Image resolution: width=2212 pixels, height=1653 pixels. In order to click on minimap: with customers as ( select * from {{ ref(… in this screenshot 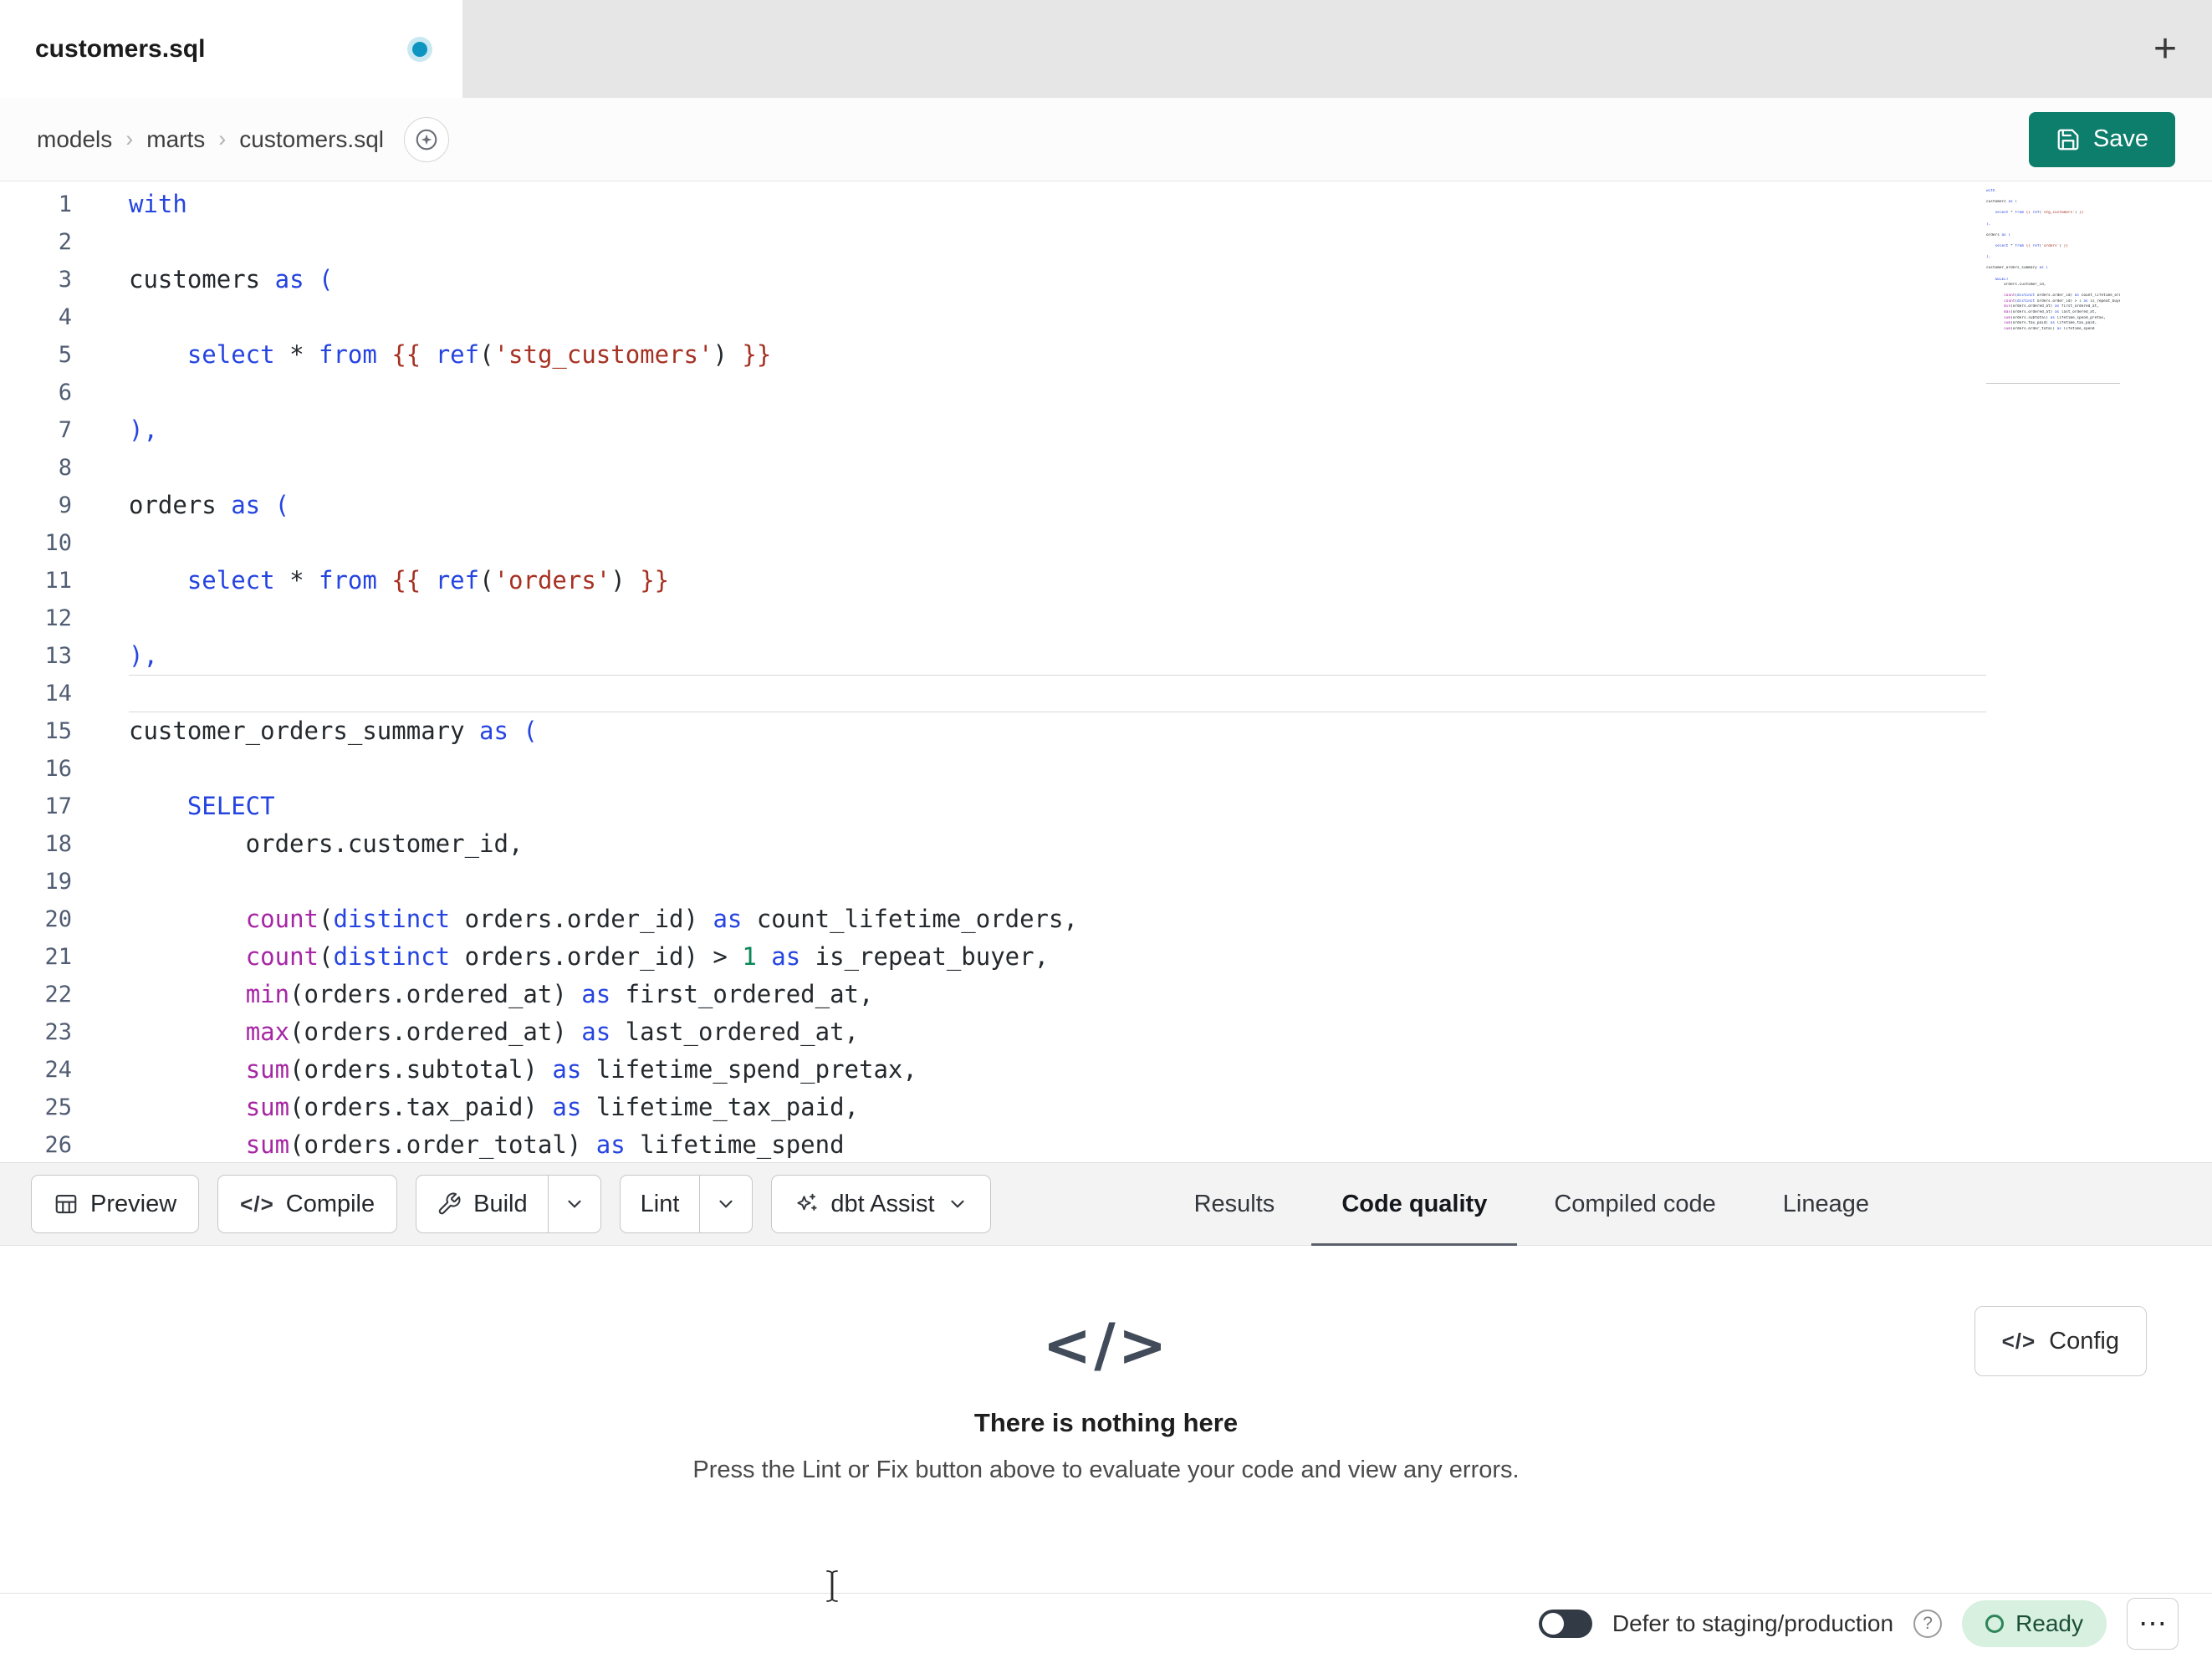, I will do `click(2053, 286)`.